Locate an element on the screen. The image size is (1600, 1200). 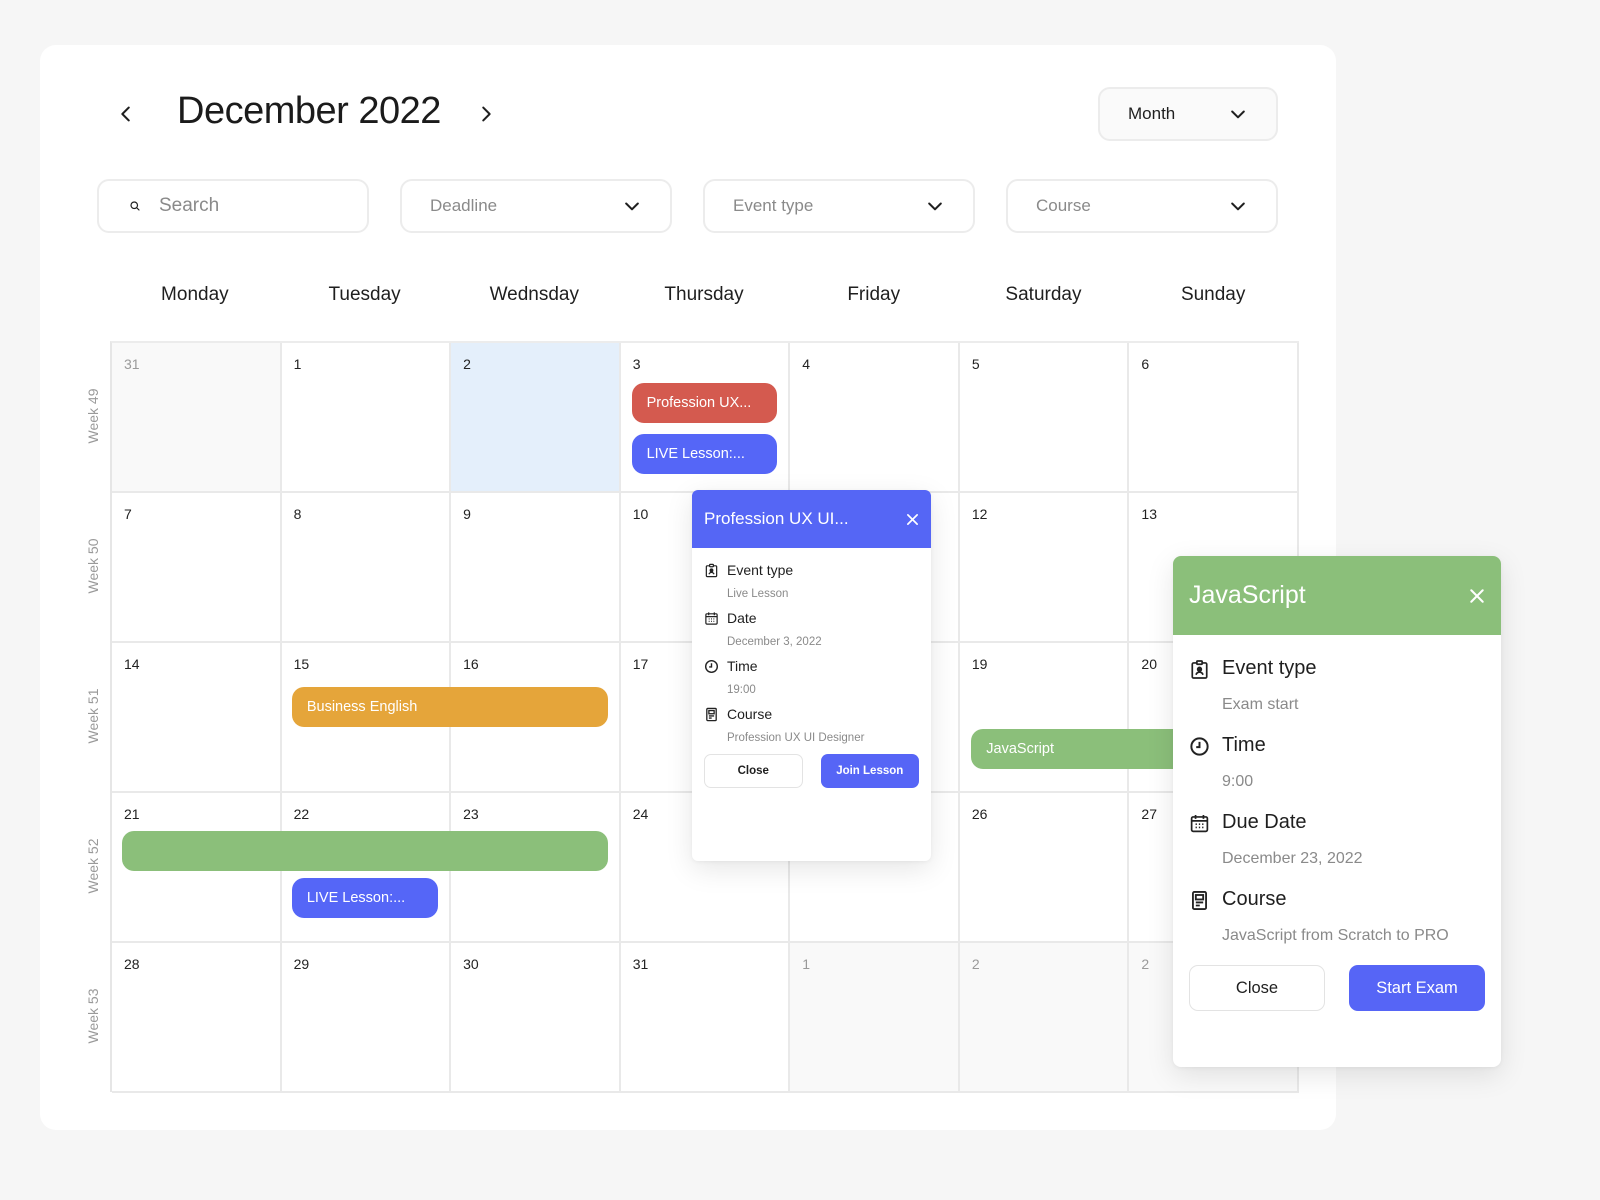
day-cell: 12 is located at coordinates (1044, 568).